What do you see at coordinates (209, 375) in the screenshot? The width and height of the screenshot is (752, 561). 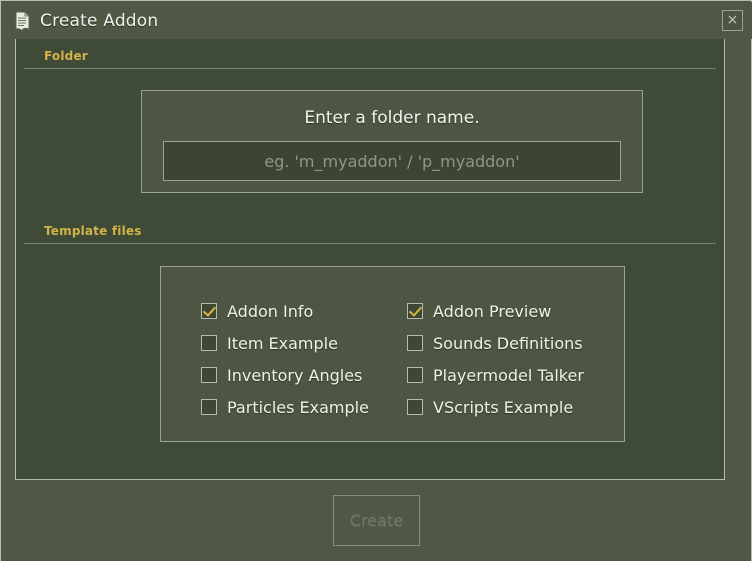 I see `checkbox-inventory-angles` at bounding box center [209, 375].